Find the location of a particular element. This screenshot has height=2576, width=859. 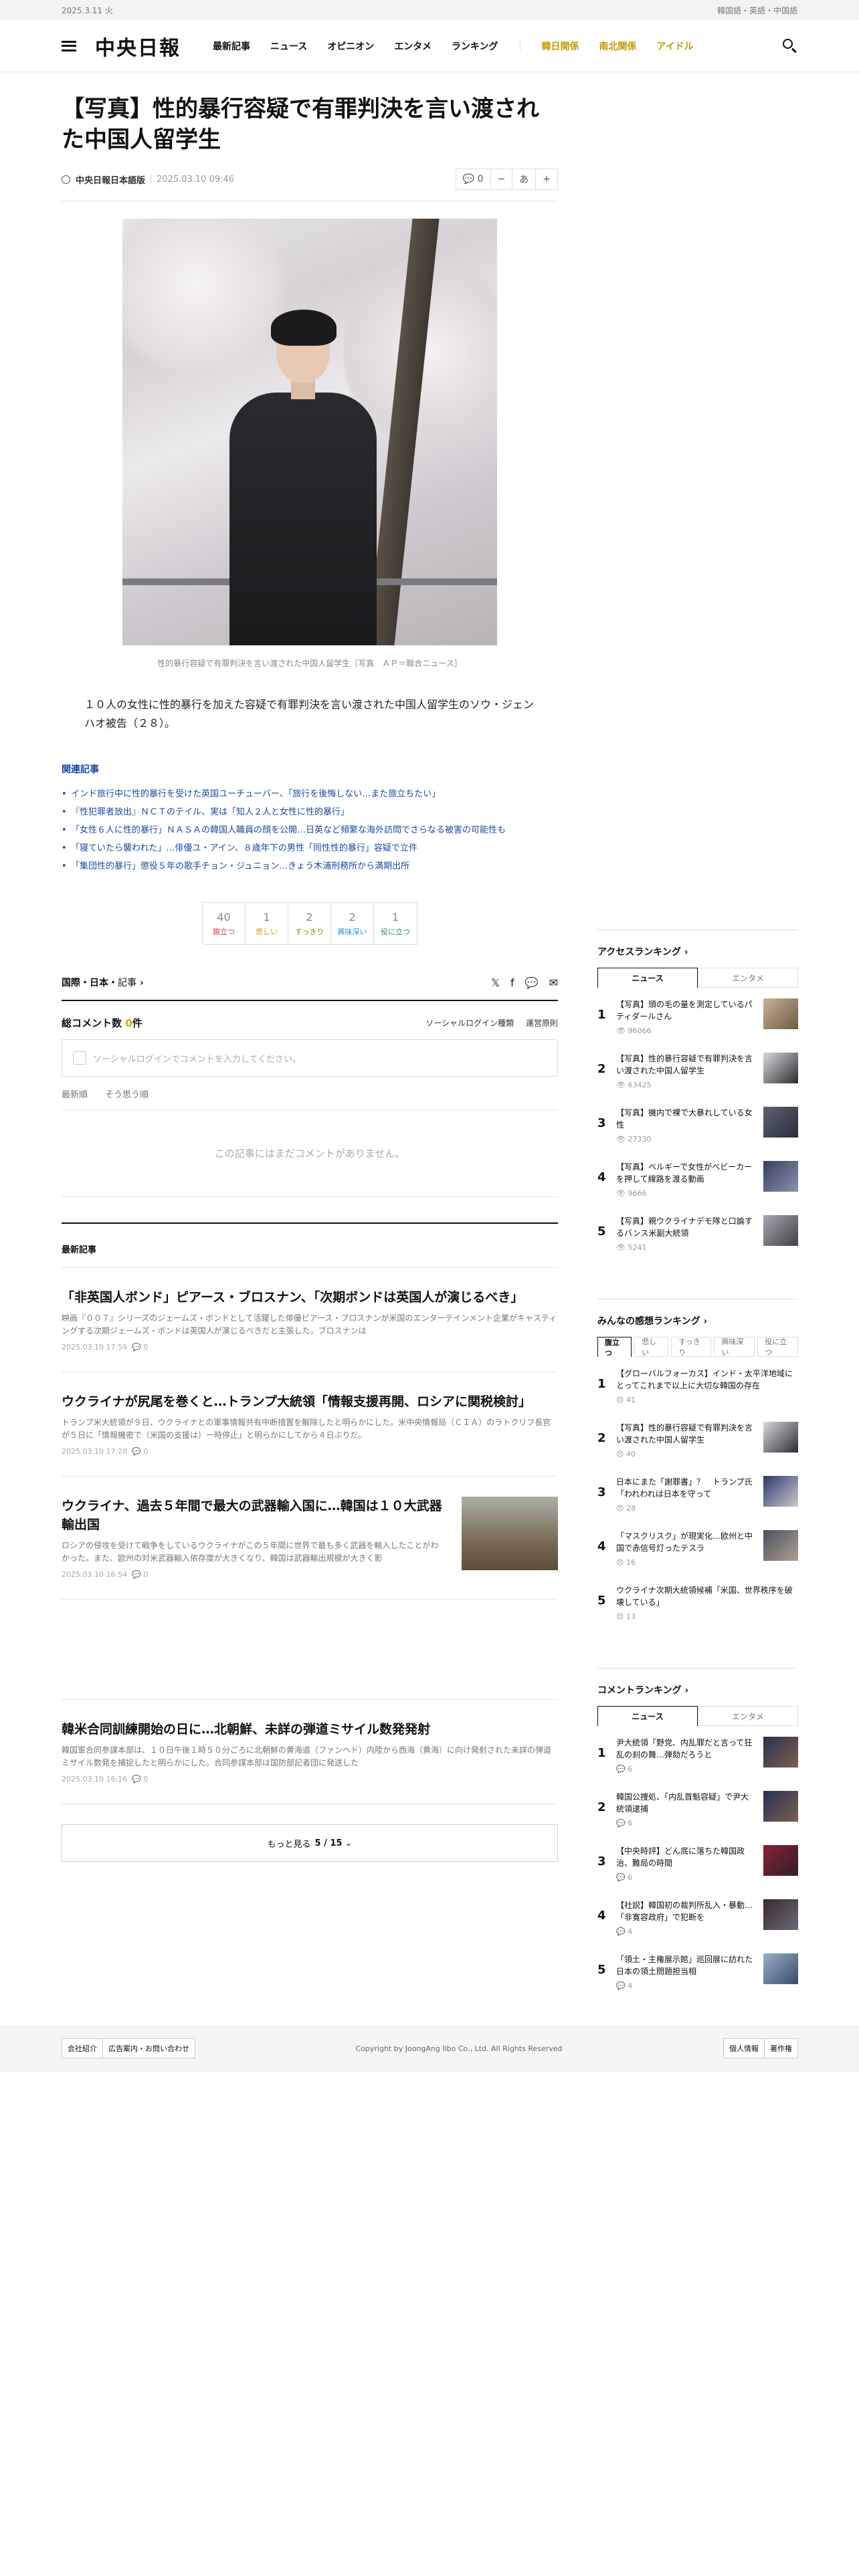

chat-share-icon: 💬 is located at coordinates (532, 982).